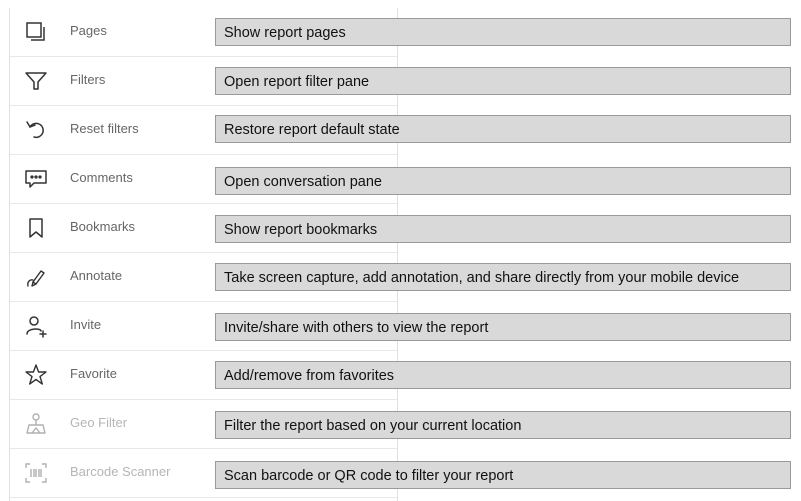  What do you see at coordinates (101, 177) in the screenshot?
I see `menu-item-label: Comments` at bounding box center [101, 177].